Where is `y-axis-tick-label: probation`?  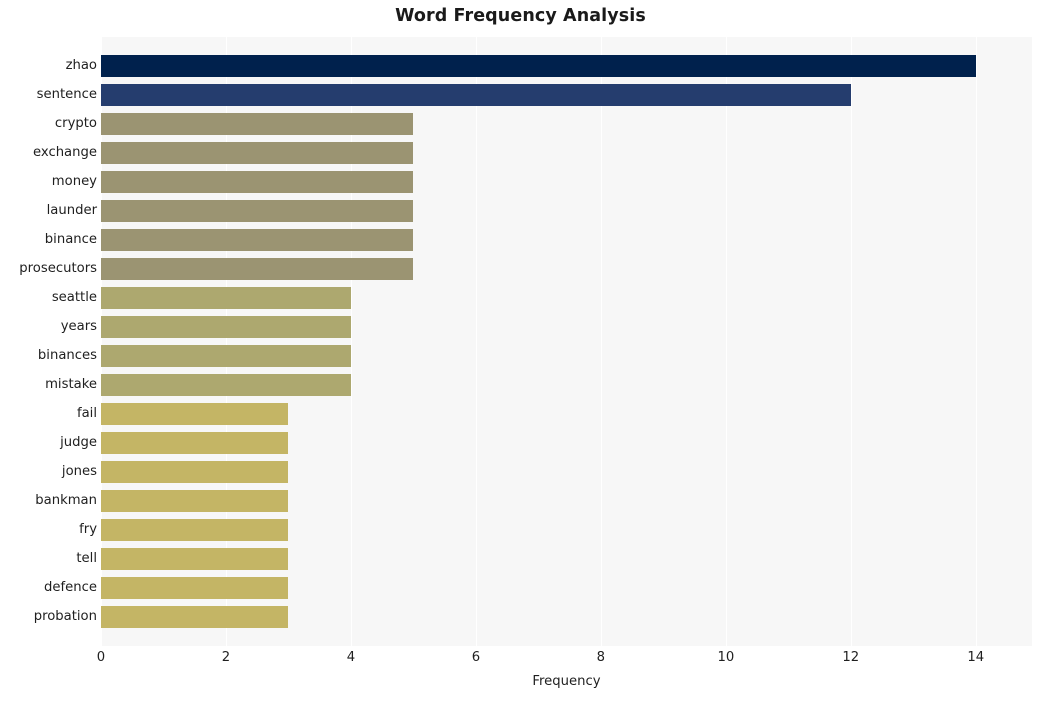
y-axis-tick-label: probation is located at coordinates (65, 616).